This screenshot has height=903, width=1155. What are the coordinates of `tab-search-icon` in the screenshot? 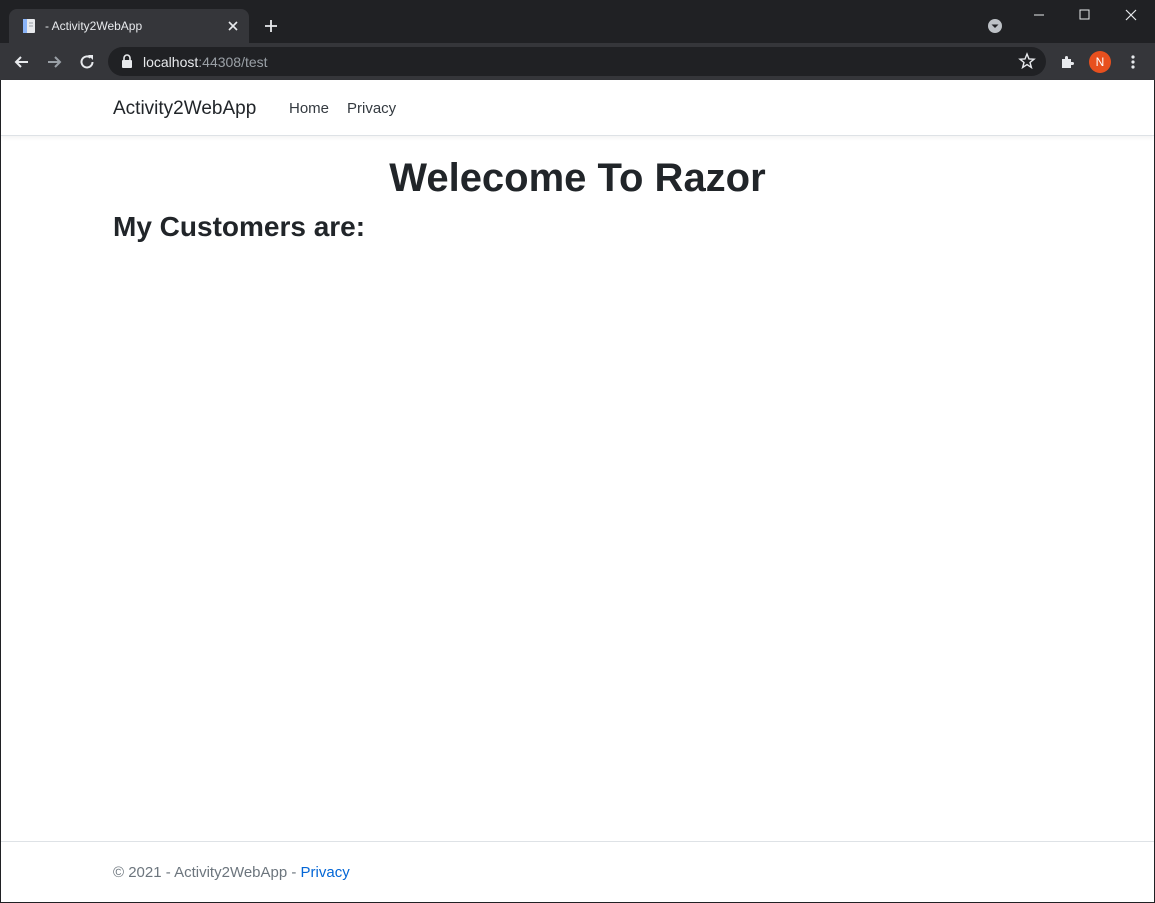 It's located at (995, 26).